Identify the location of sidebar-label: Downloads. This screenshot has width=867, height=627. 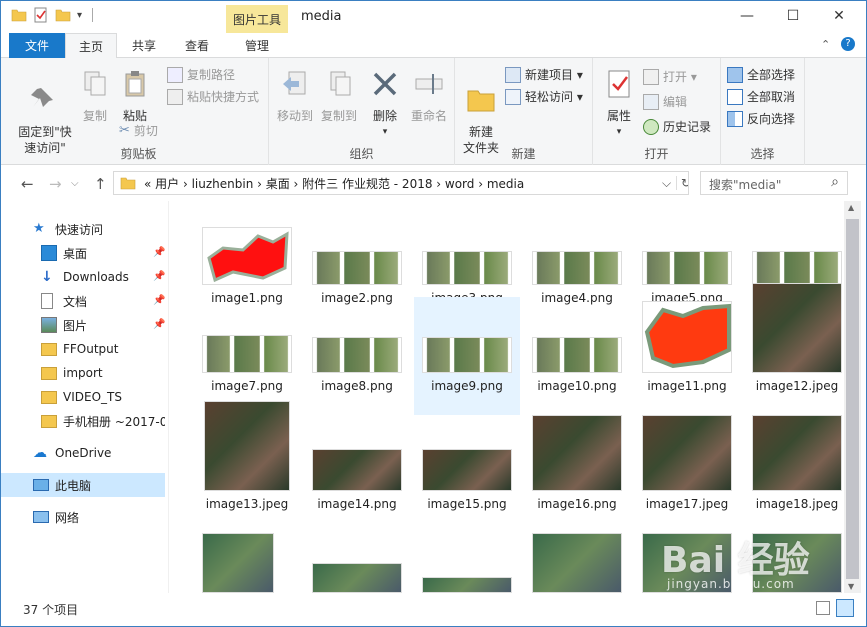
(96, 277).